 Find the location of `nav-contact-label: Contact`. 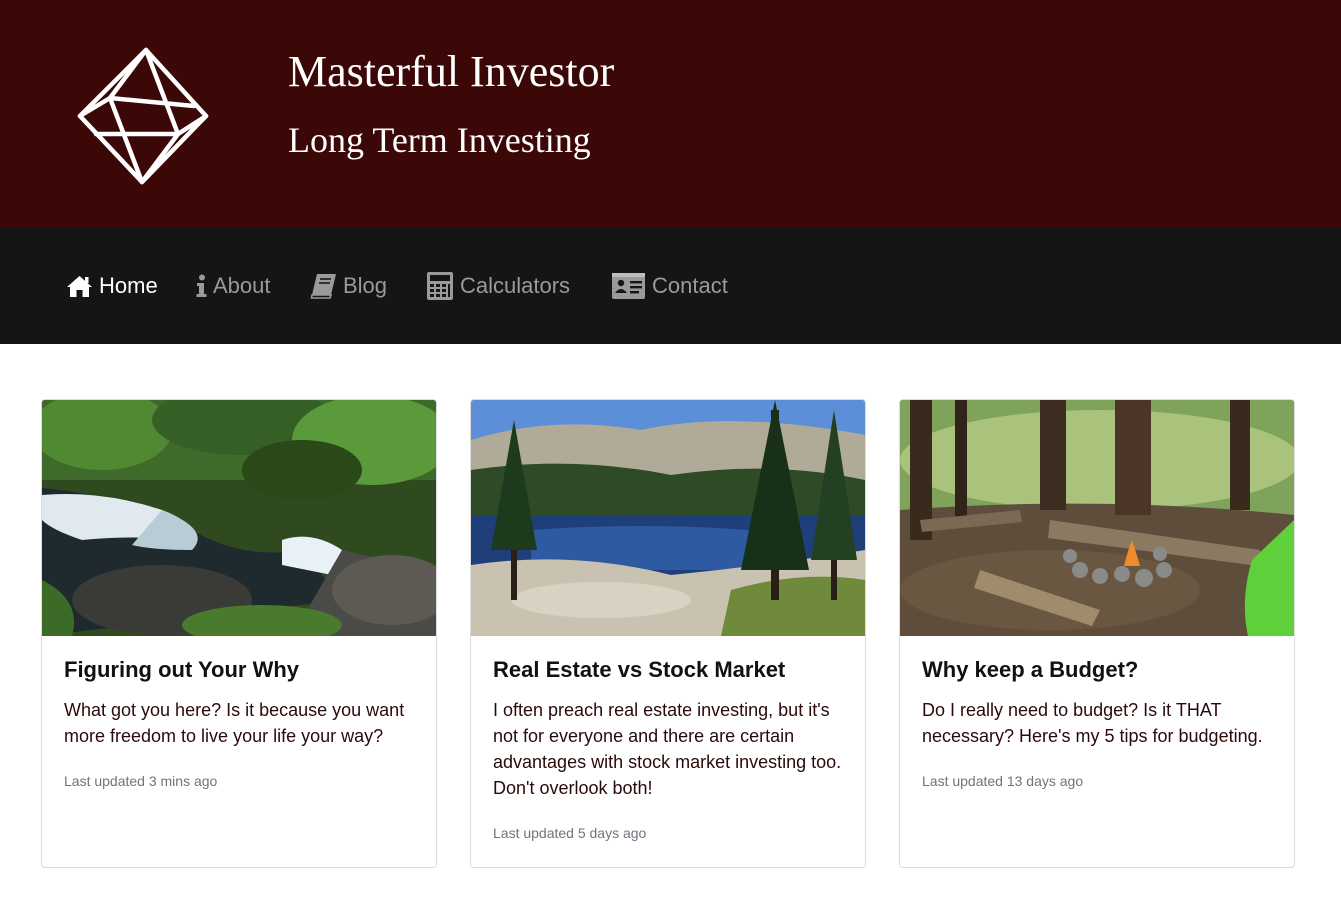

nav-contact-label: Contact is located at coordinates (690, 285).